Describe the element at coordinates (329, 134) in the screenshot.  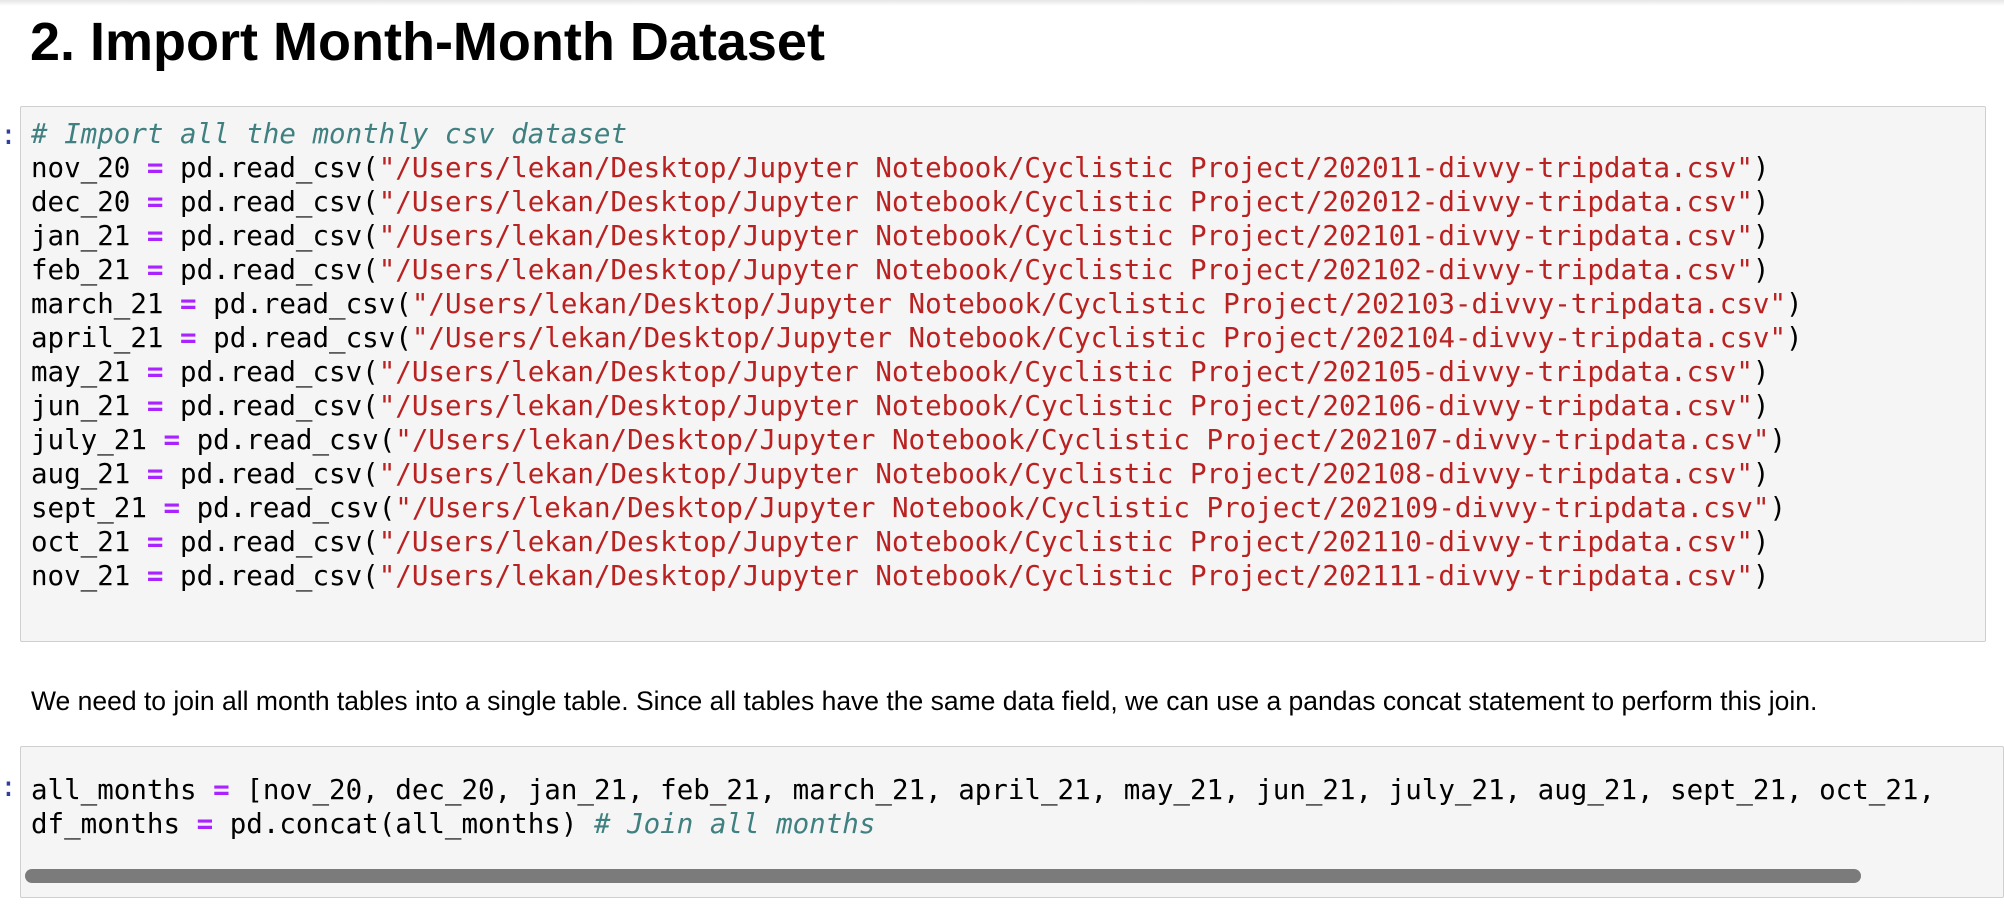
I see `code-comment: # Import all the monthly csv dataset` at that location.